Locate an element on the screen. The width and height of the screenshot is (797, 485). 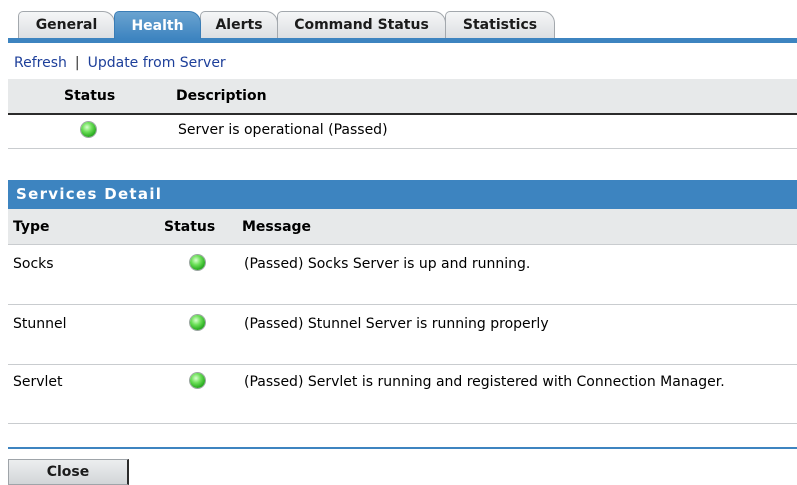
tab-statistics: Statistics is located at coordinates (500, 24).